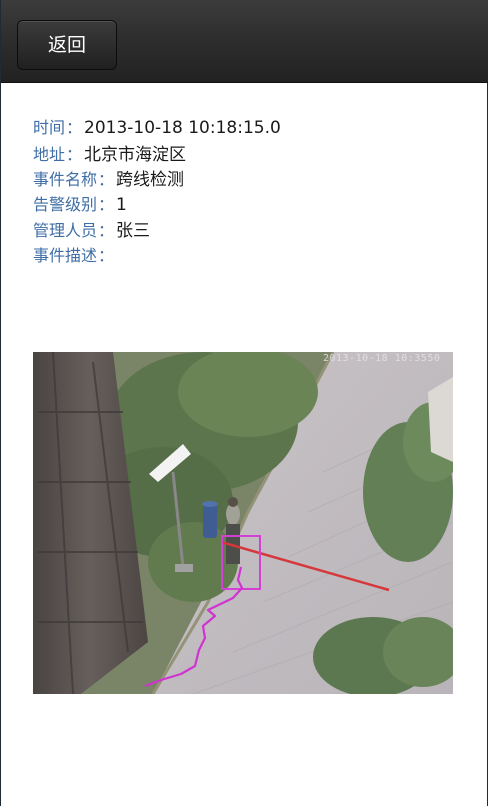 This screenshot has width=488, height=806. Describe the element at coordinates (244, 41) in the screenshot. I see `title-bar: 返回` at that location.